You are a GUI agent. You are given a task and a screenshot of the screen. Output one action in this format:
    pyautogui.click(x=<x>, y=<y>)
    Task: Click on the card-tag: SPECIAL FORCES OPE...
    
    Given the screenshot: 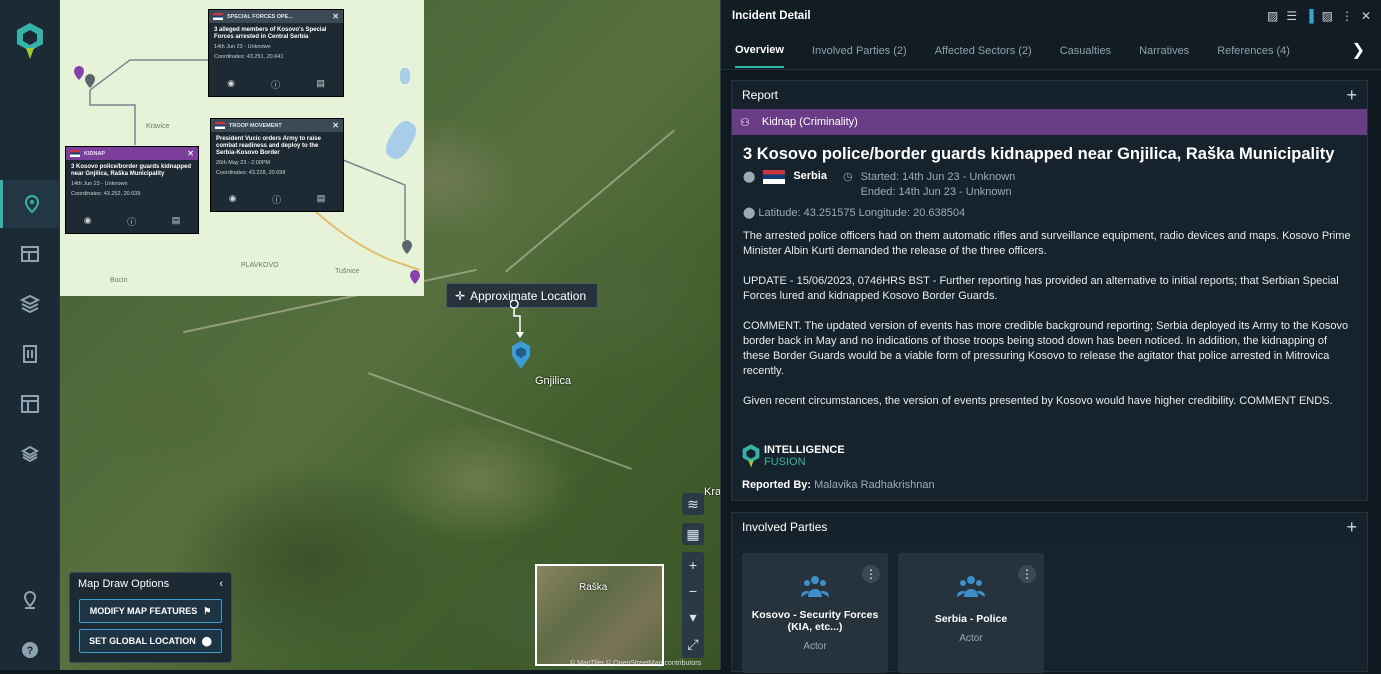 What is the action you would take?
    pyautogui.click(x=260, y=16)
    